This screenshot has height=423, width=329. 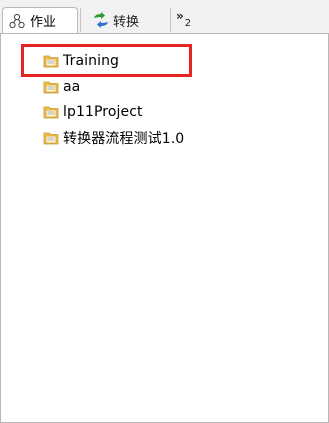 What do you see at coordinates (17, 21) in the screenshot?
I see `job-network-icon` at bounding box center [17, 21].